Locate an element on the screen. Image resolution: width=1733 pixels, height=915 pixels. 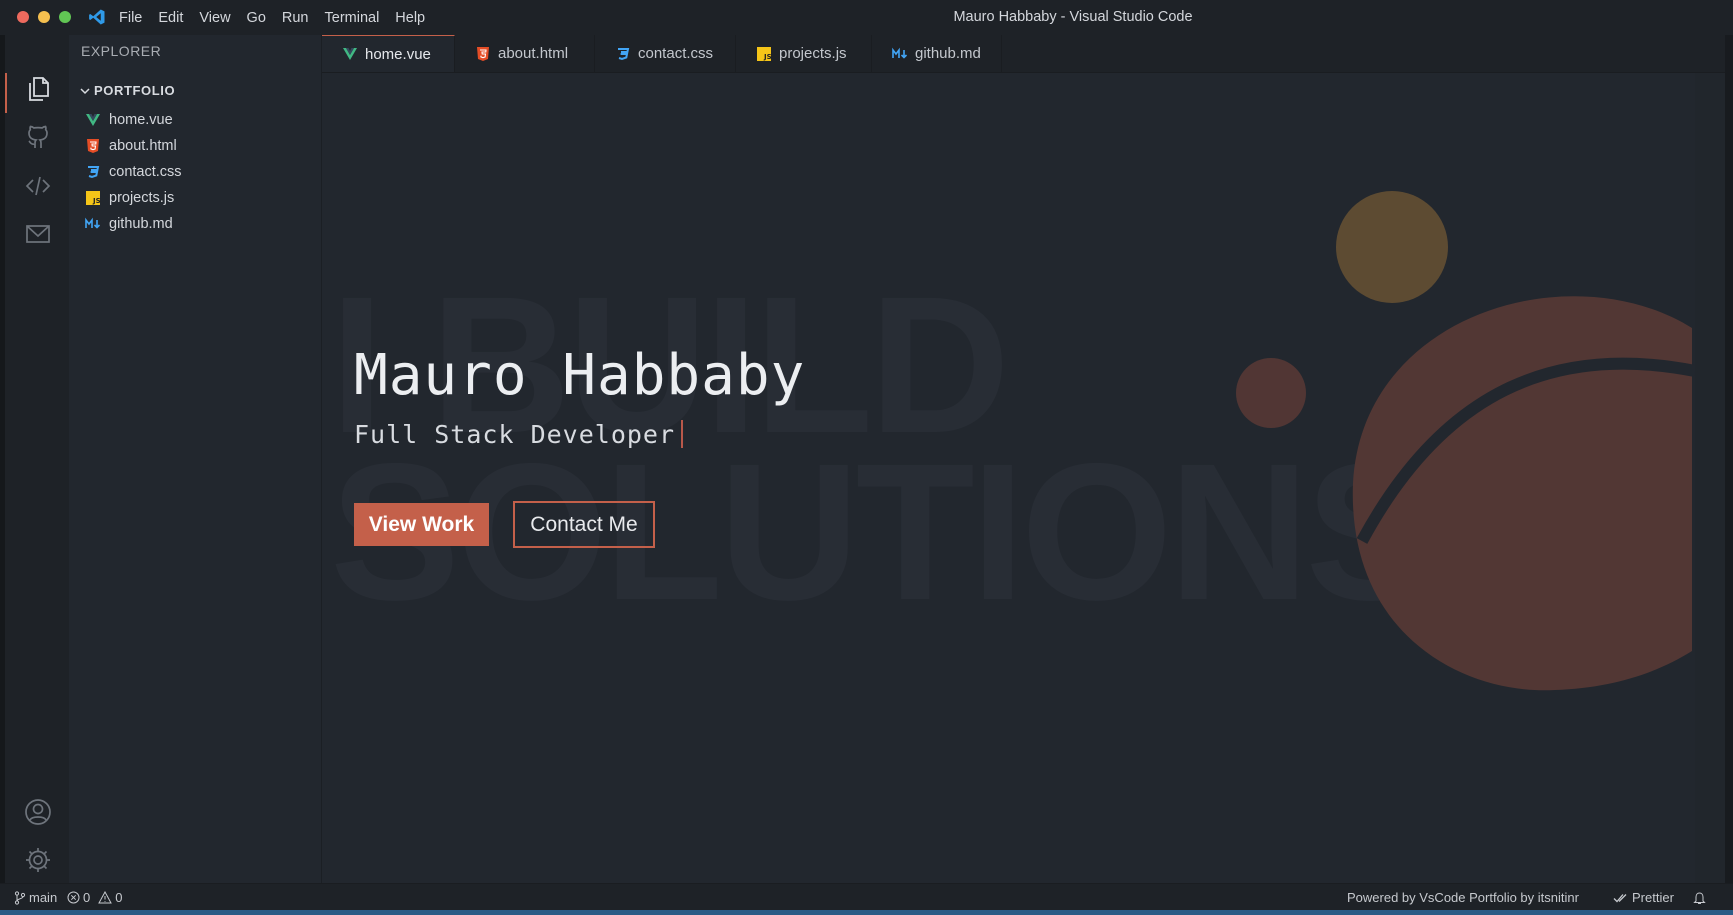
small-rust-circle is located at coordinates (1271, 393).